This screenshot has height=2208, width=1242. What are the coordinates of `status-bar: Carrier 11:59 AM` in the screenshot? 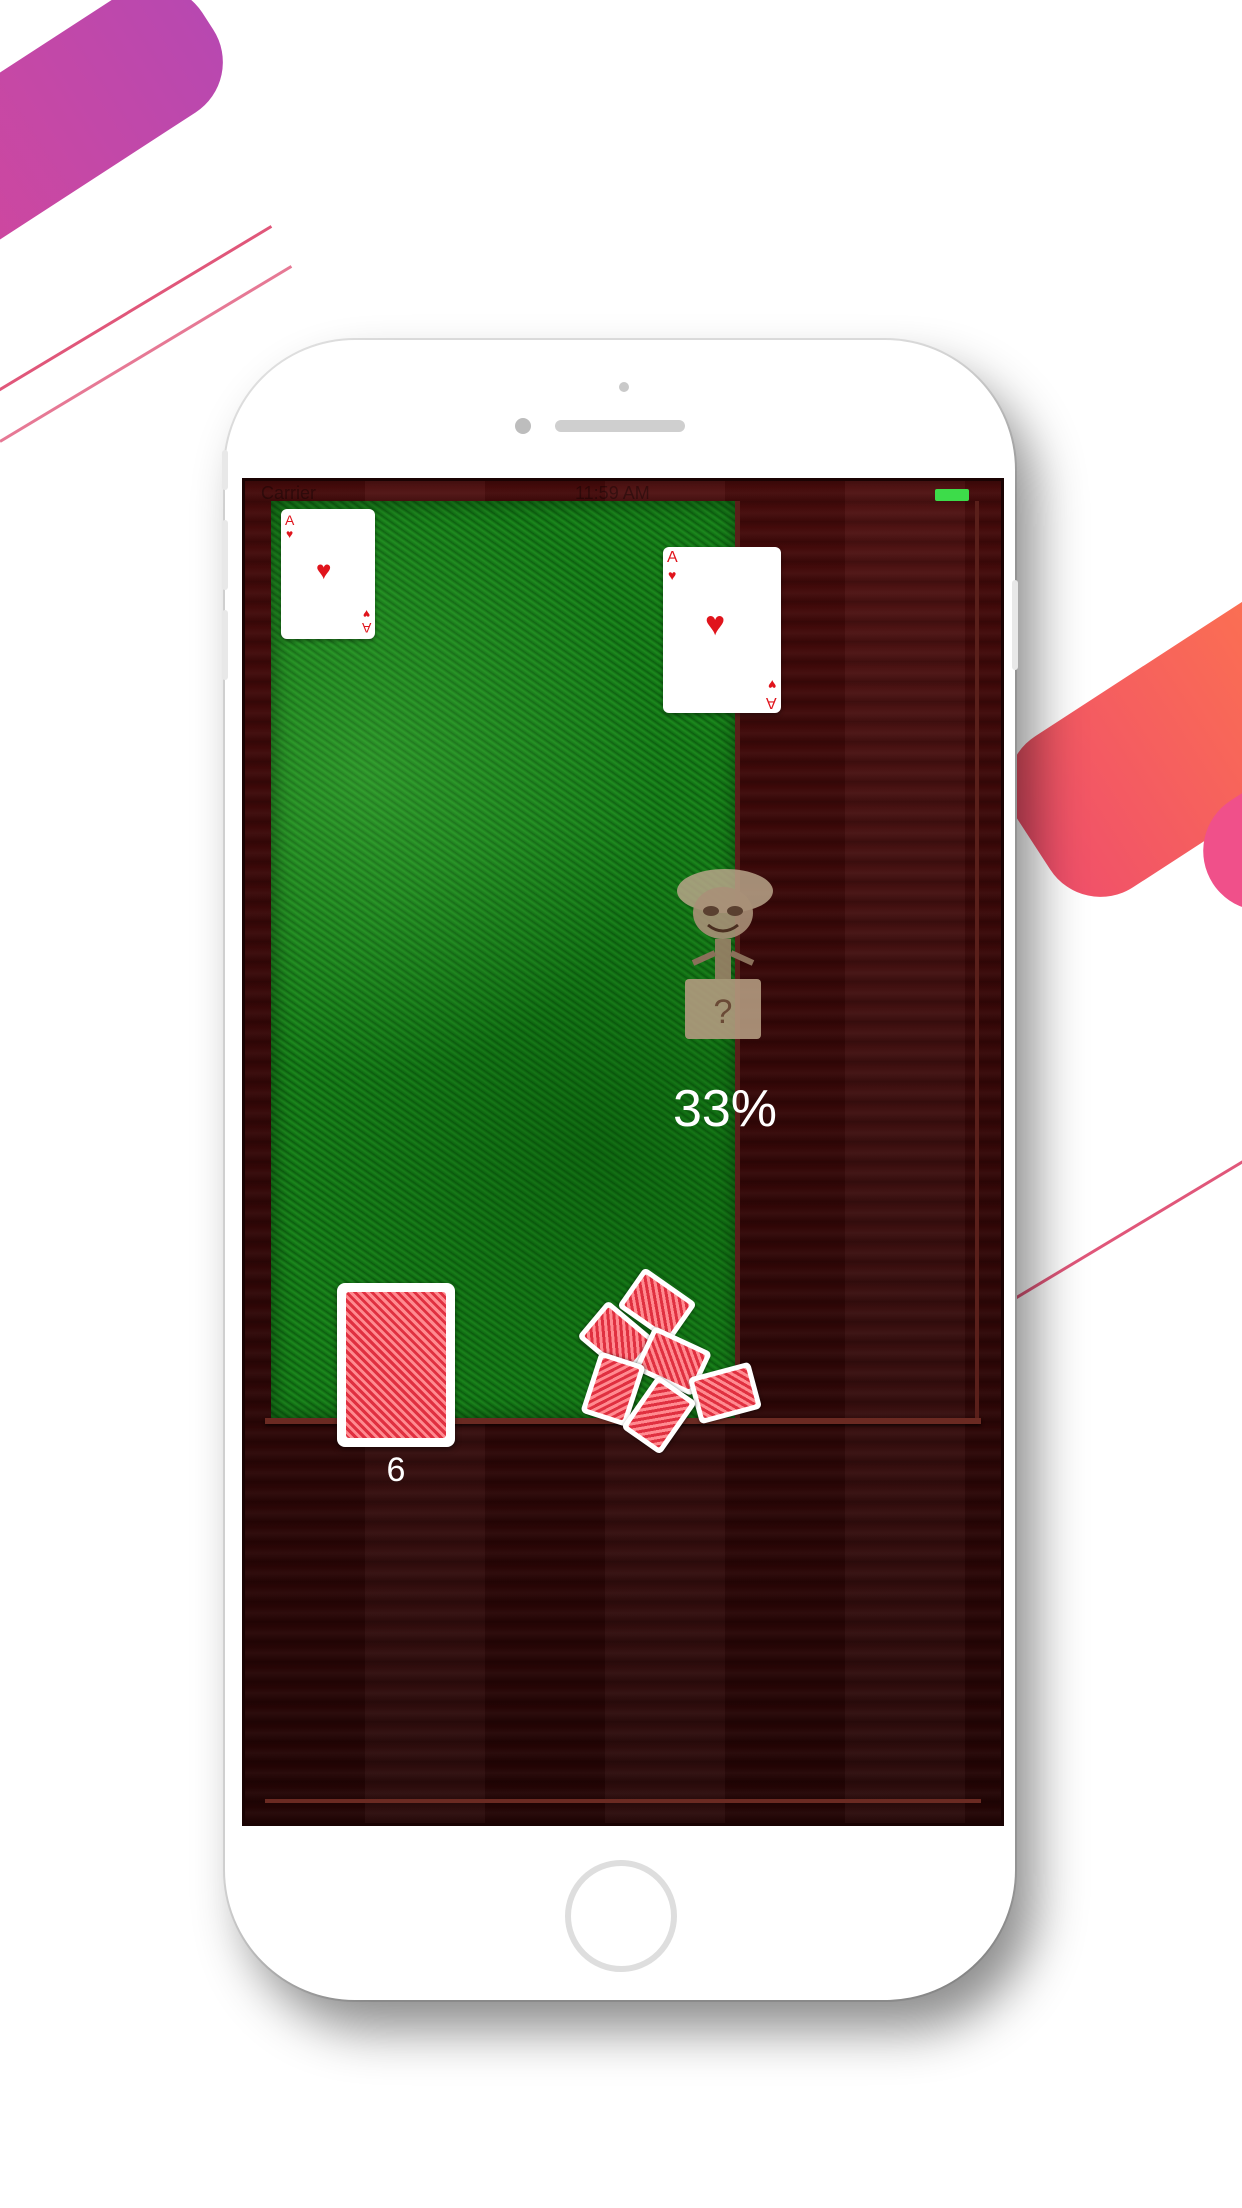 It's located at (623, 493).